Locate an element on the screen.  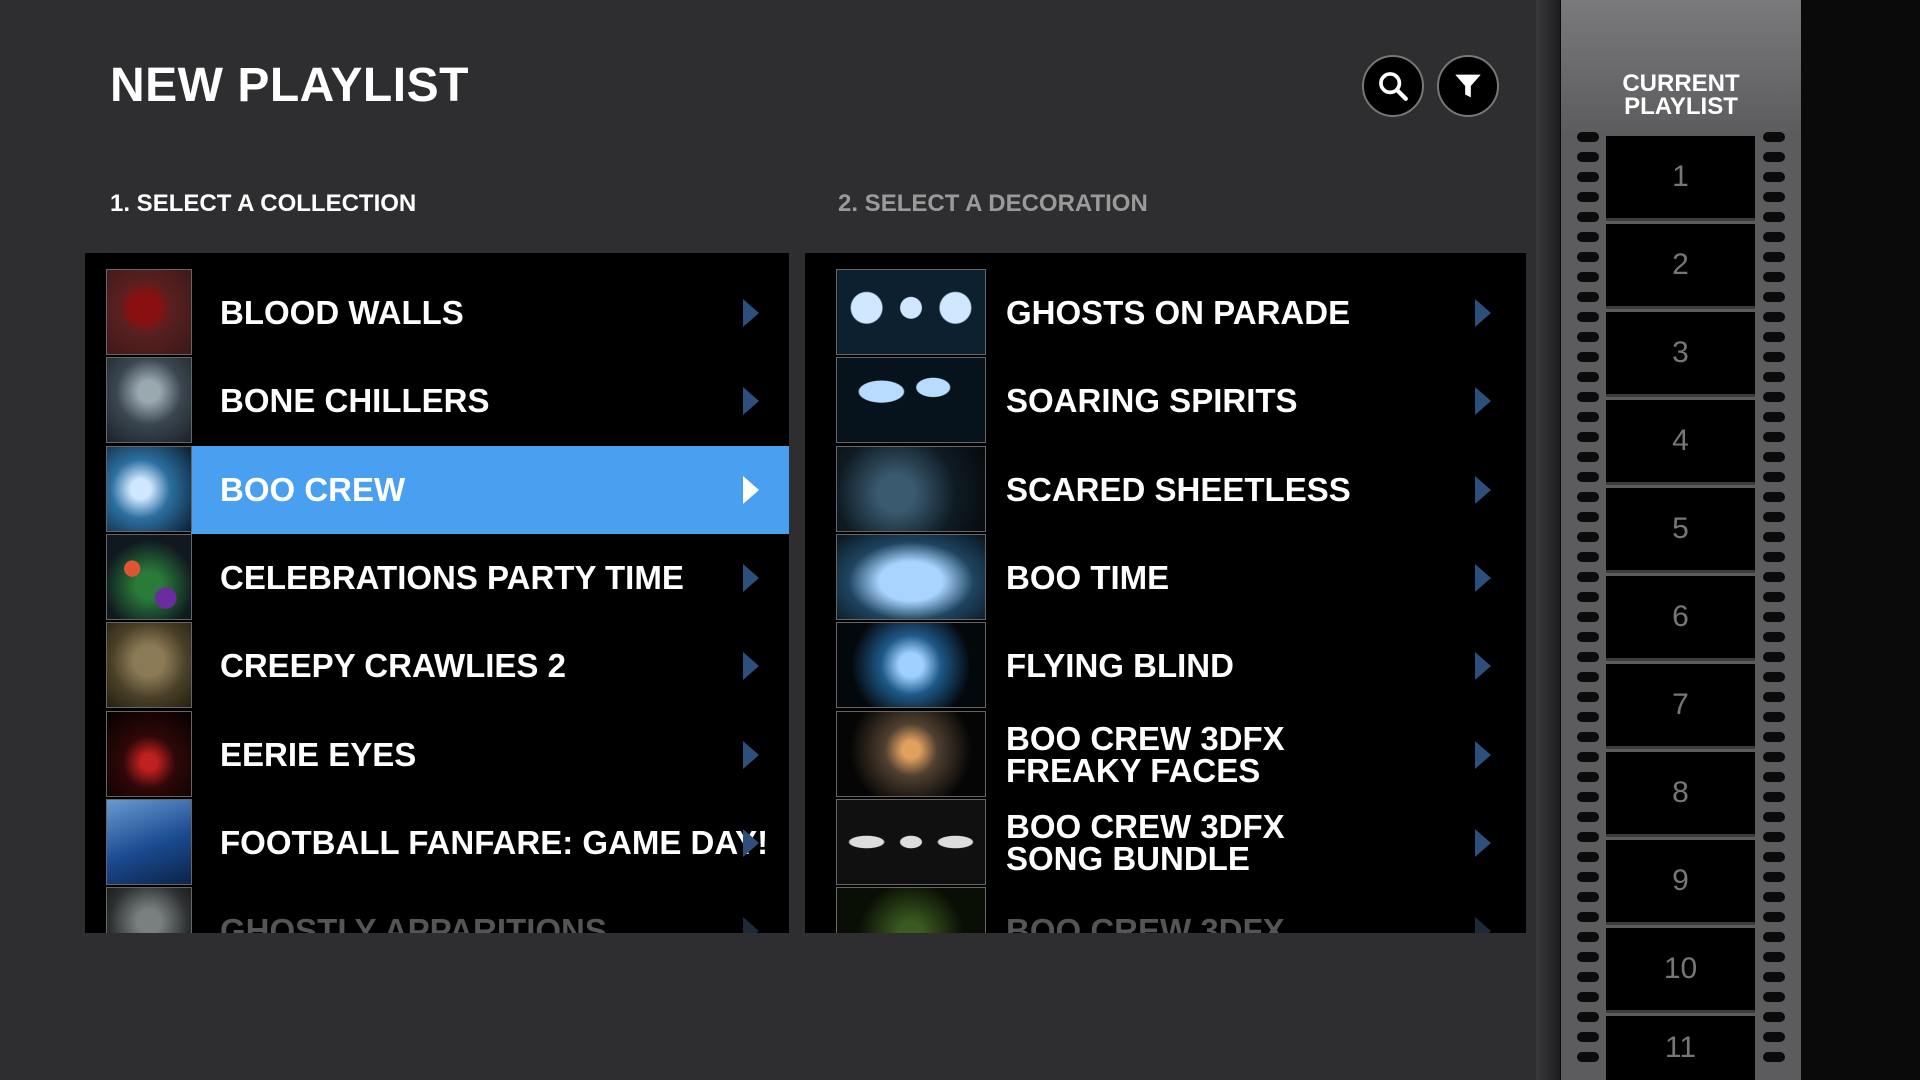
playlist-slot: 2 is located at coordinates (1680, 266).